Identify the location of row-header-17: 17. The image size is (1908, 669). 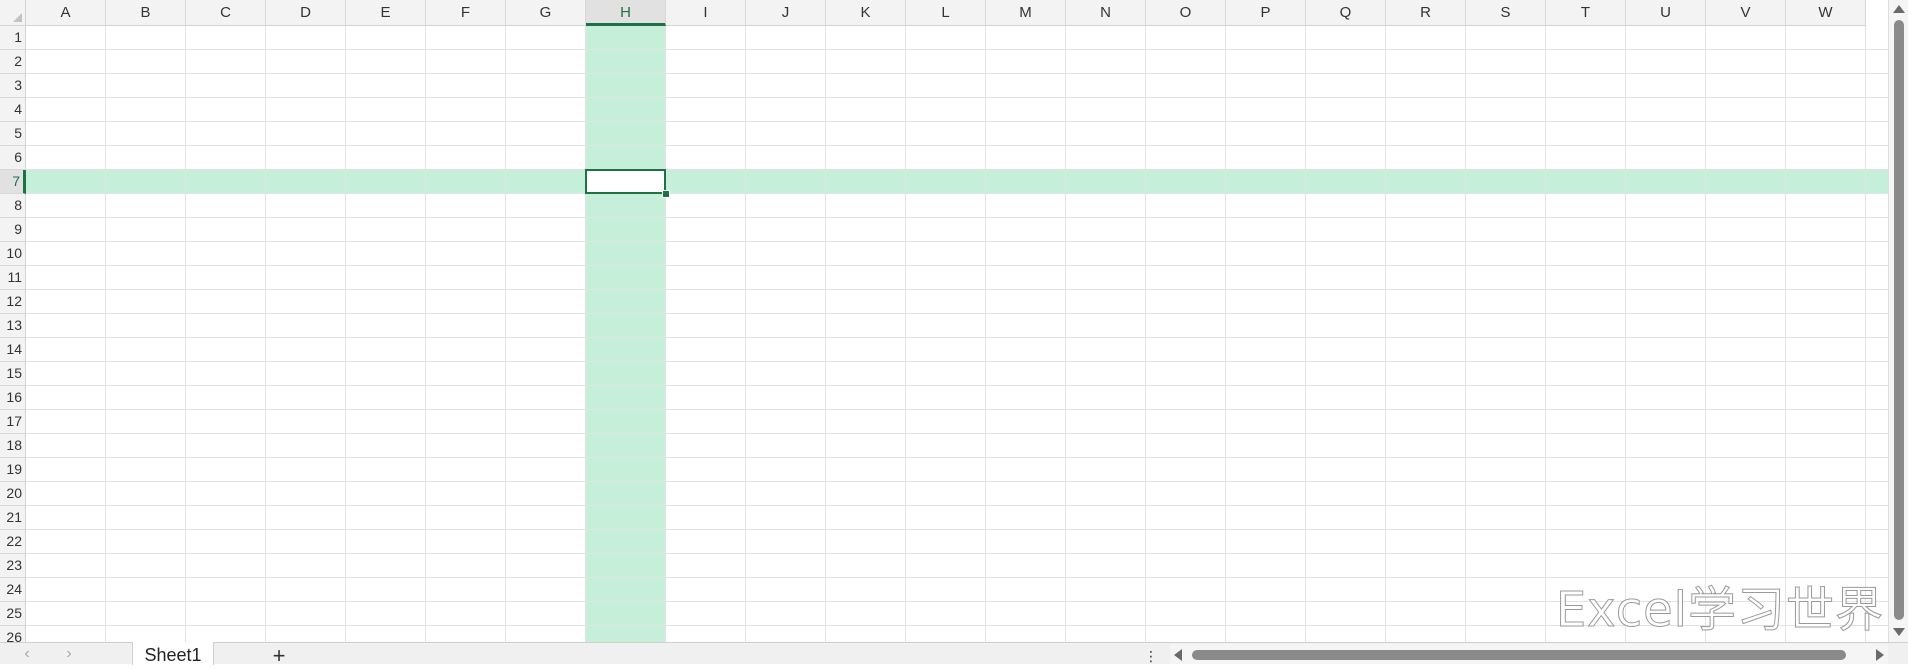
(13, 422).